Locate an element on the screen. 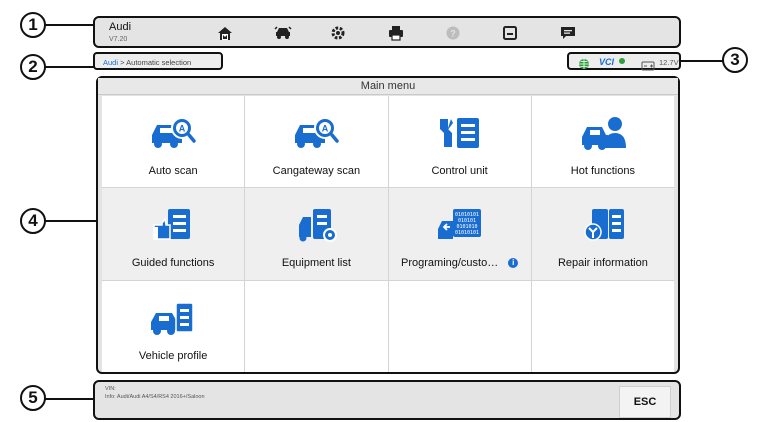  menu-item-label: Cangateway scan is located at coordinates (316, 171).